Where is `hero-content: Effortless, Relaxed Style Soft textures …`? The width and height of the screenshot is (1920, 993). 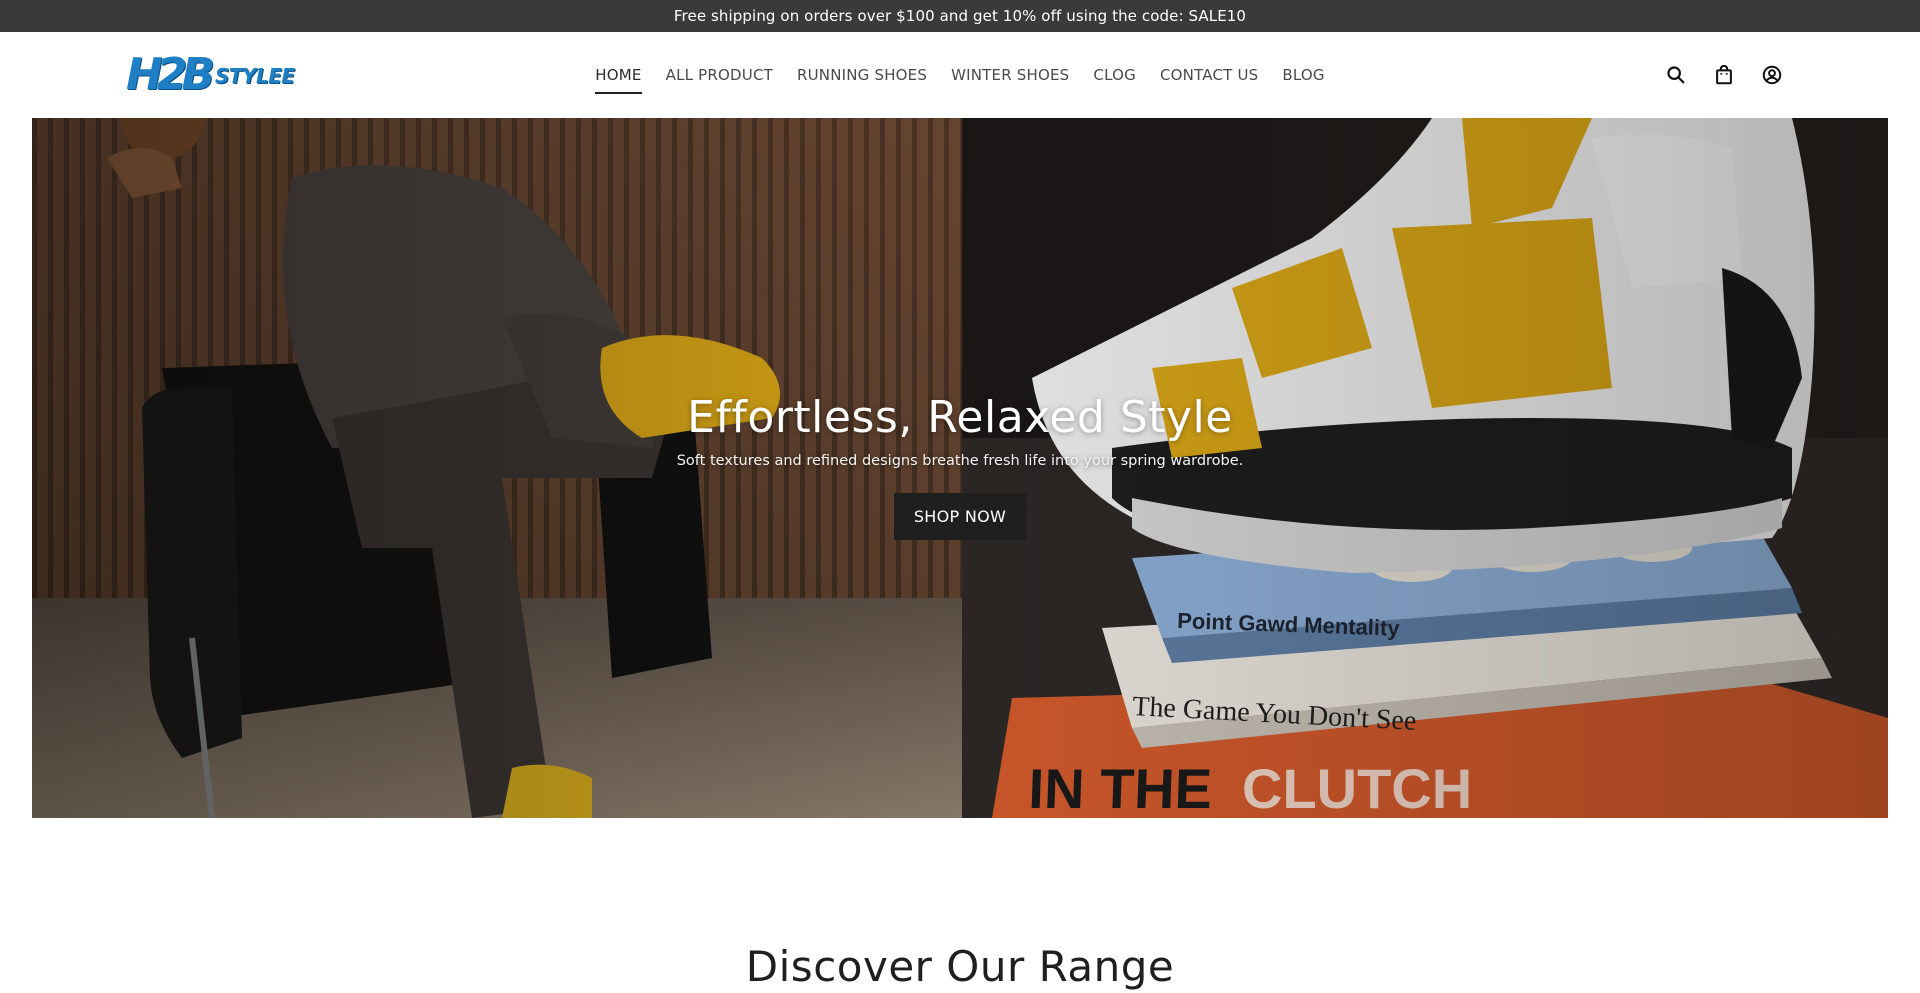 hero-content: Effortless, Relaxed Style Soft textures … is located at coordinates (960, 466).